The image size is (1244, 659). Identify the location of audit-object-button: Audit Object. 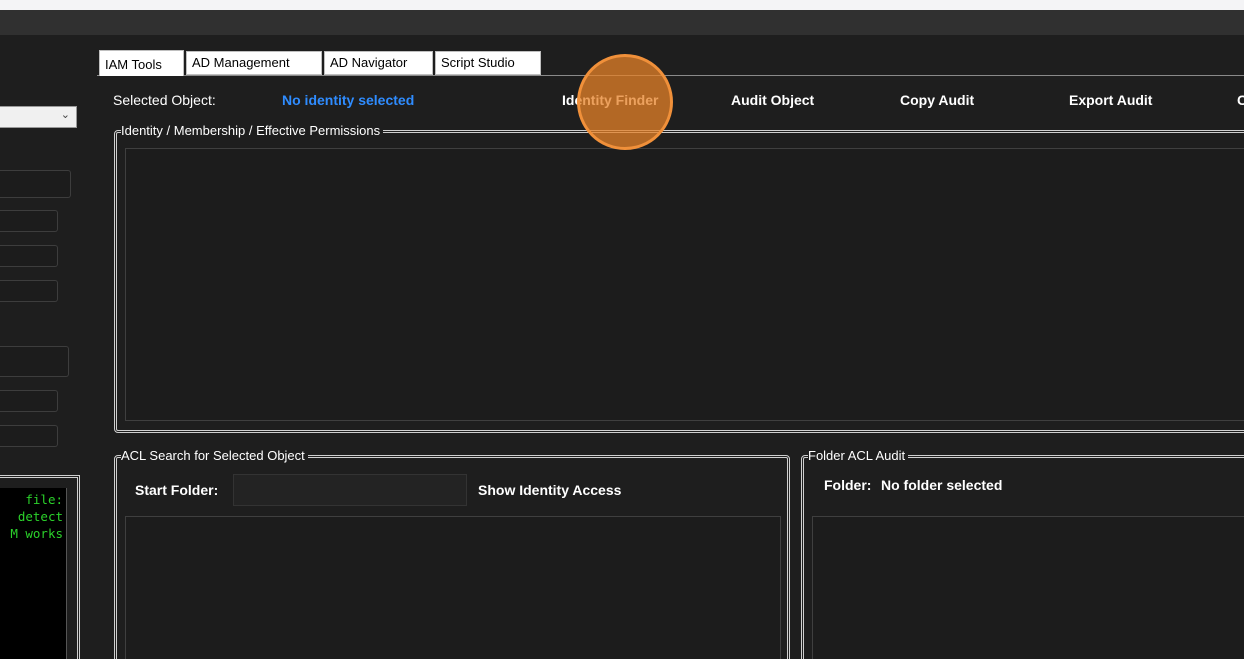
(772, 100).